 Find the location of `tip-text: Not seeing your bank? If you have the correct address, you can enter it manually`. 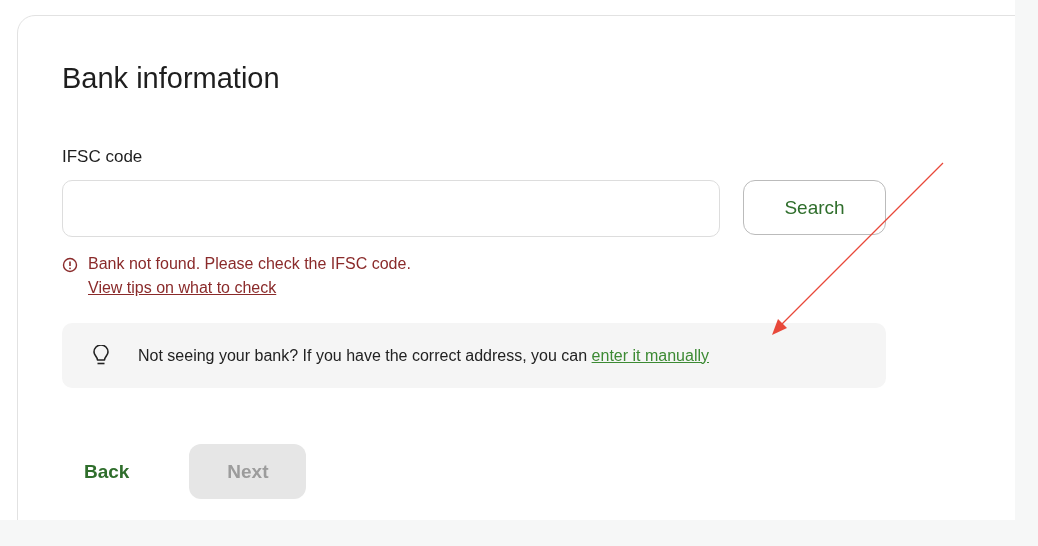

tip-text: Not seeing your bank? If you have the correct address, you can enter it manually is located at coordinates (423, 355).